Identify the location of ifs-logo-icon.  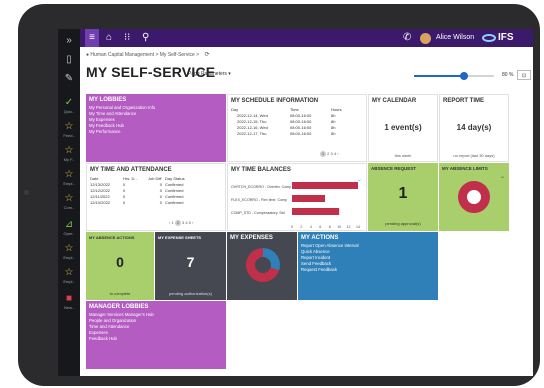
(489, 38).